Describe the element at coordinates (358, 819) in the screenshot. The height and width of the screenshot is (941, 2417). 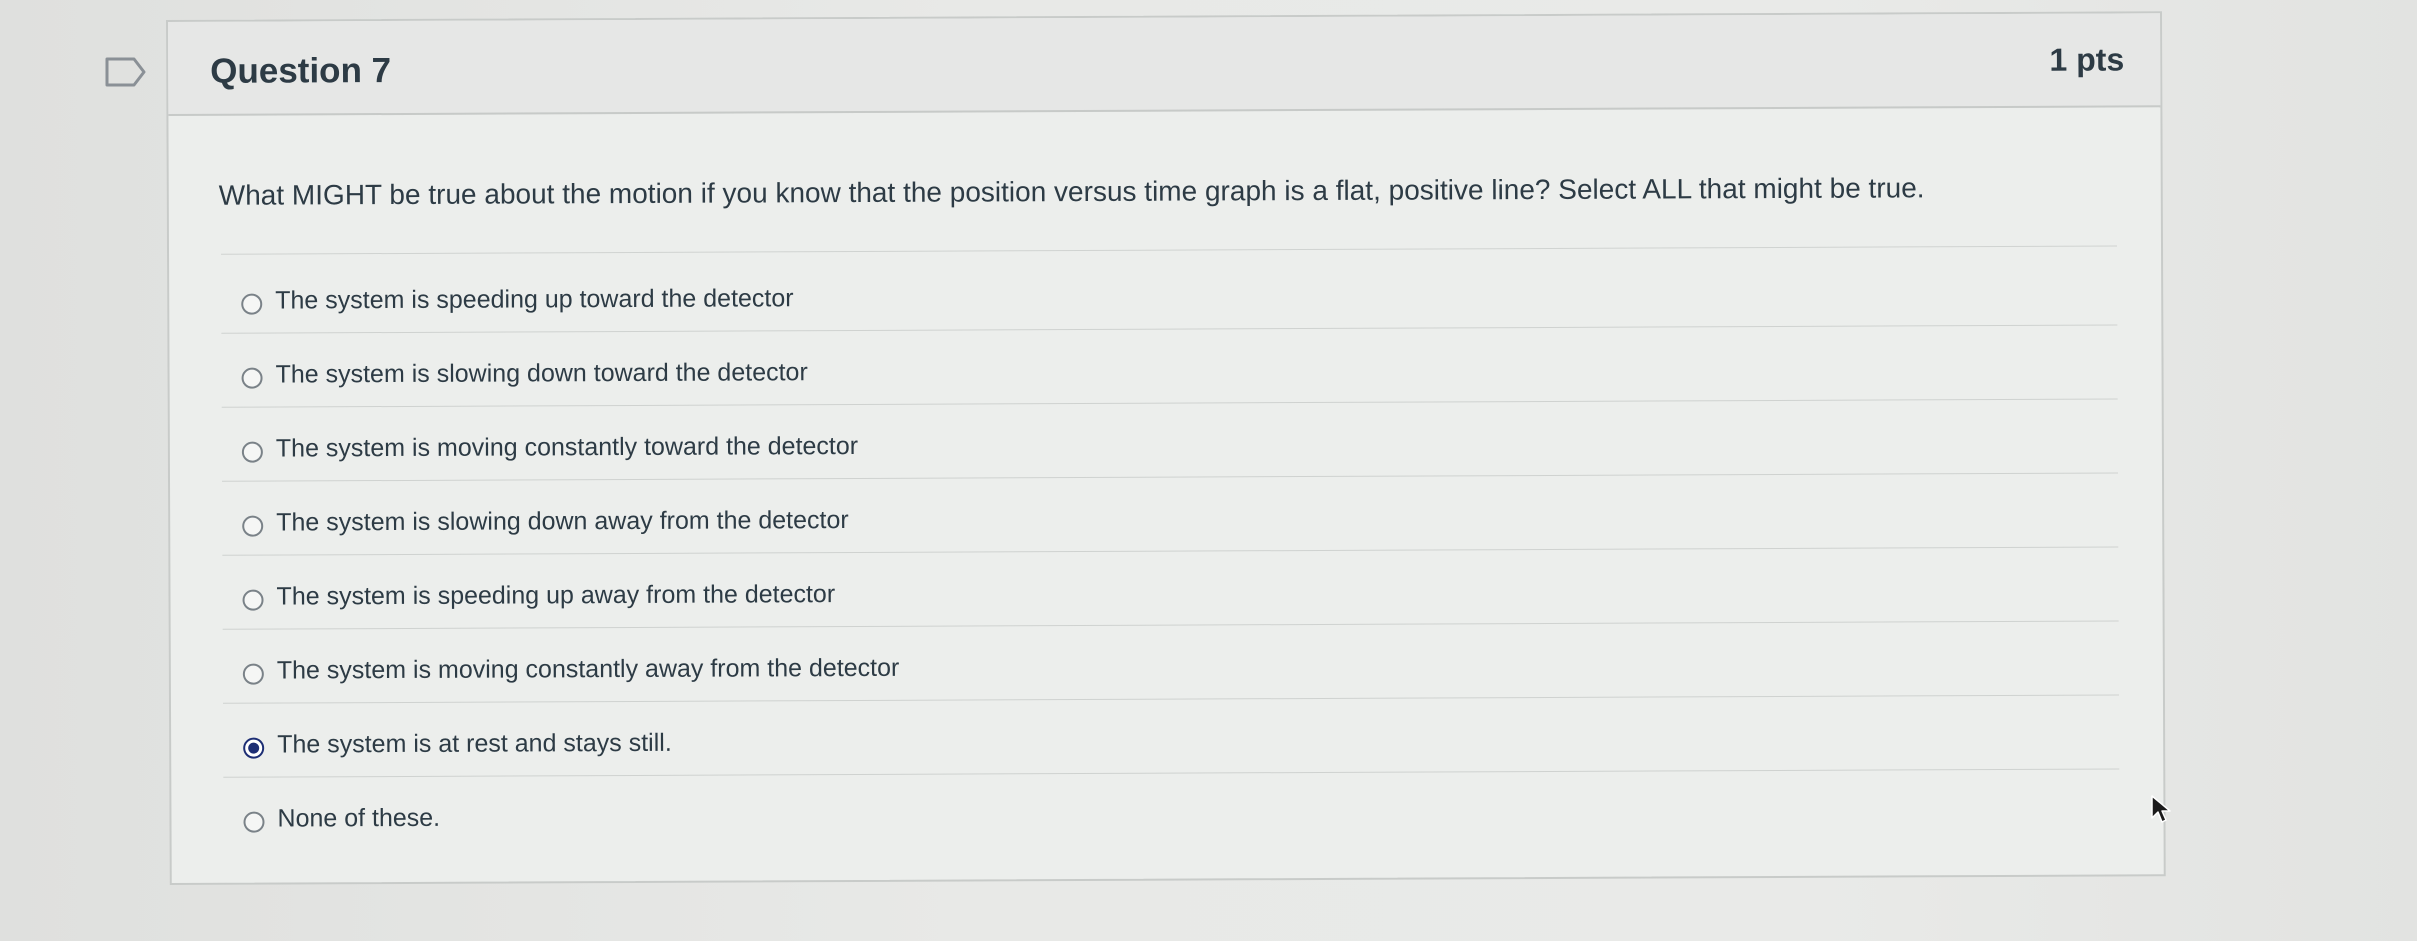
I see `answer-label: None of these.` at that location.